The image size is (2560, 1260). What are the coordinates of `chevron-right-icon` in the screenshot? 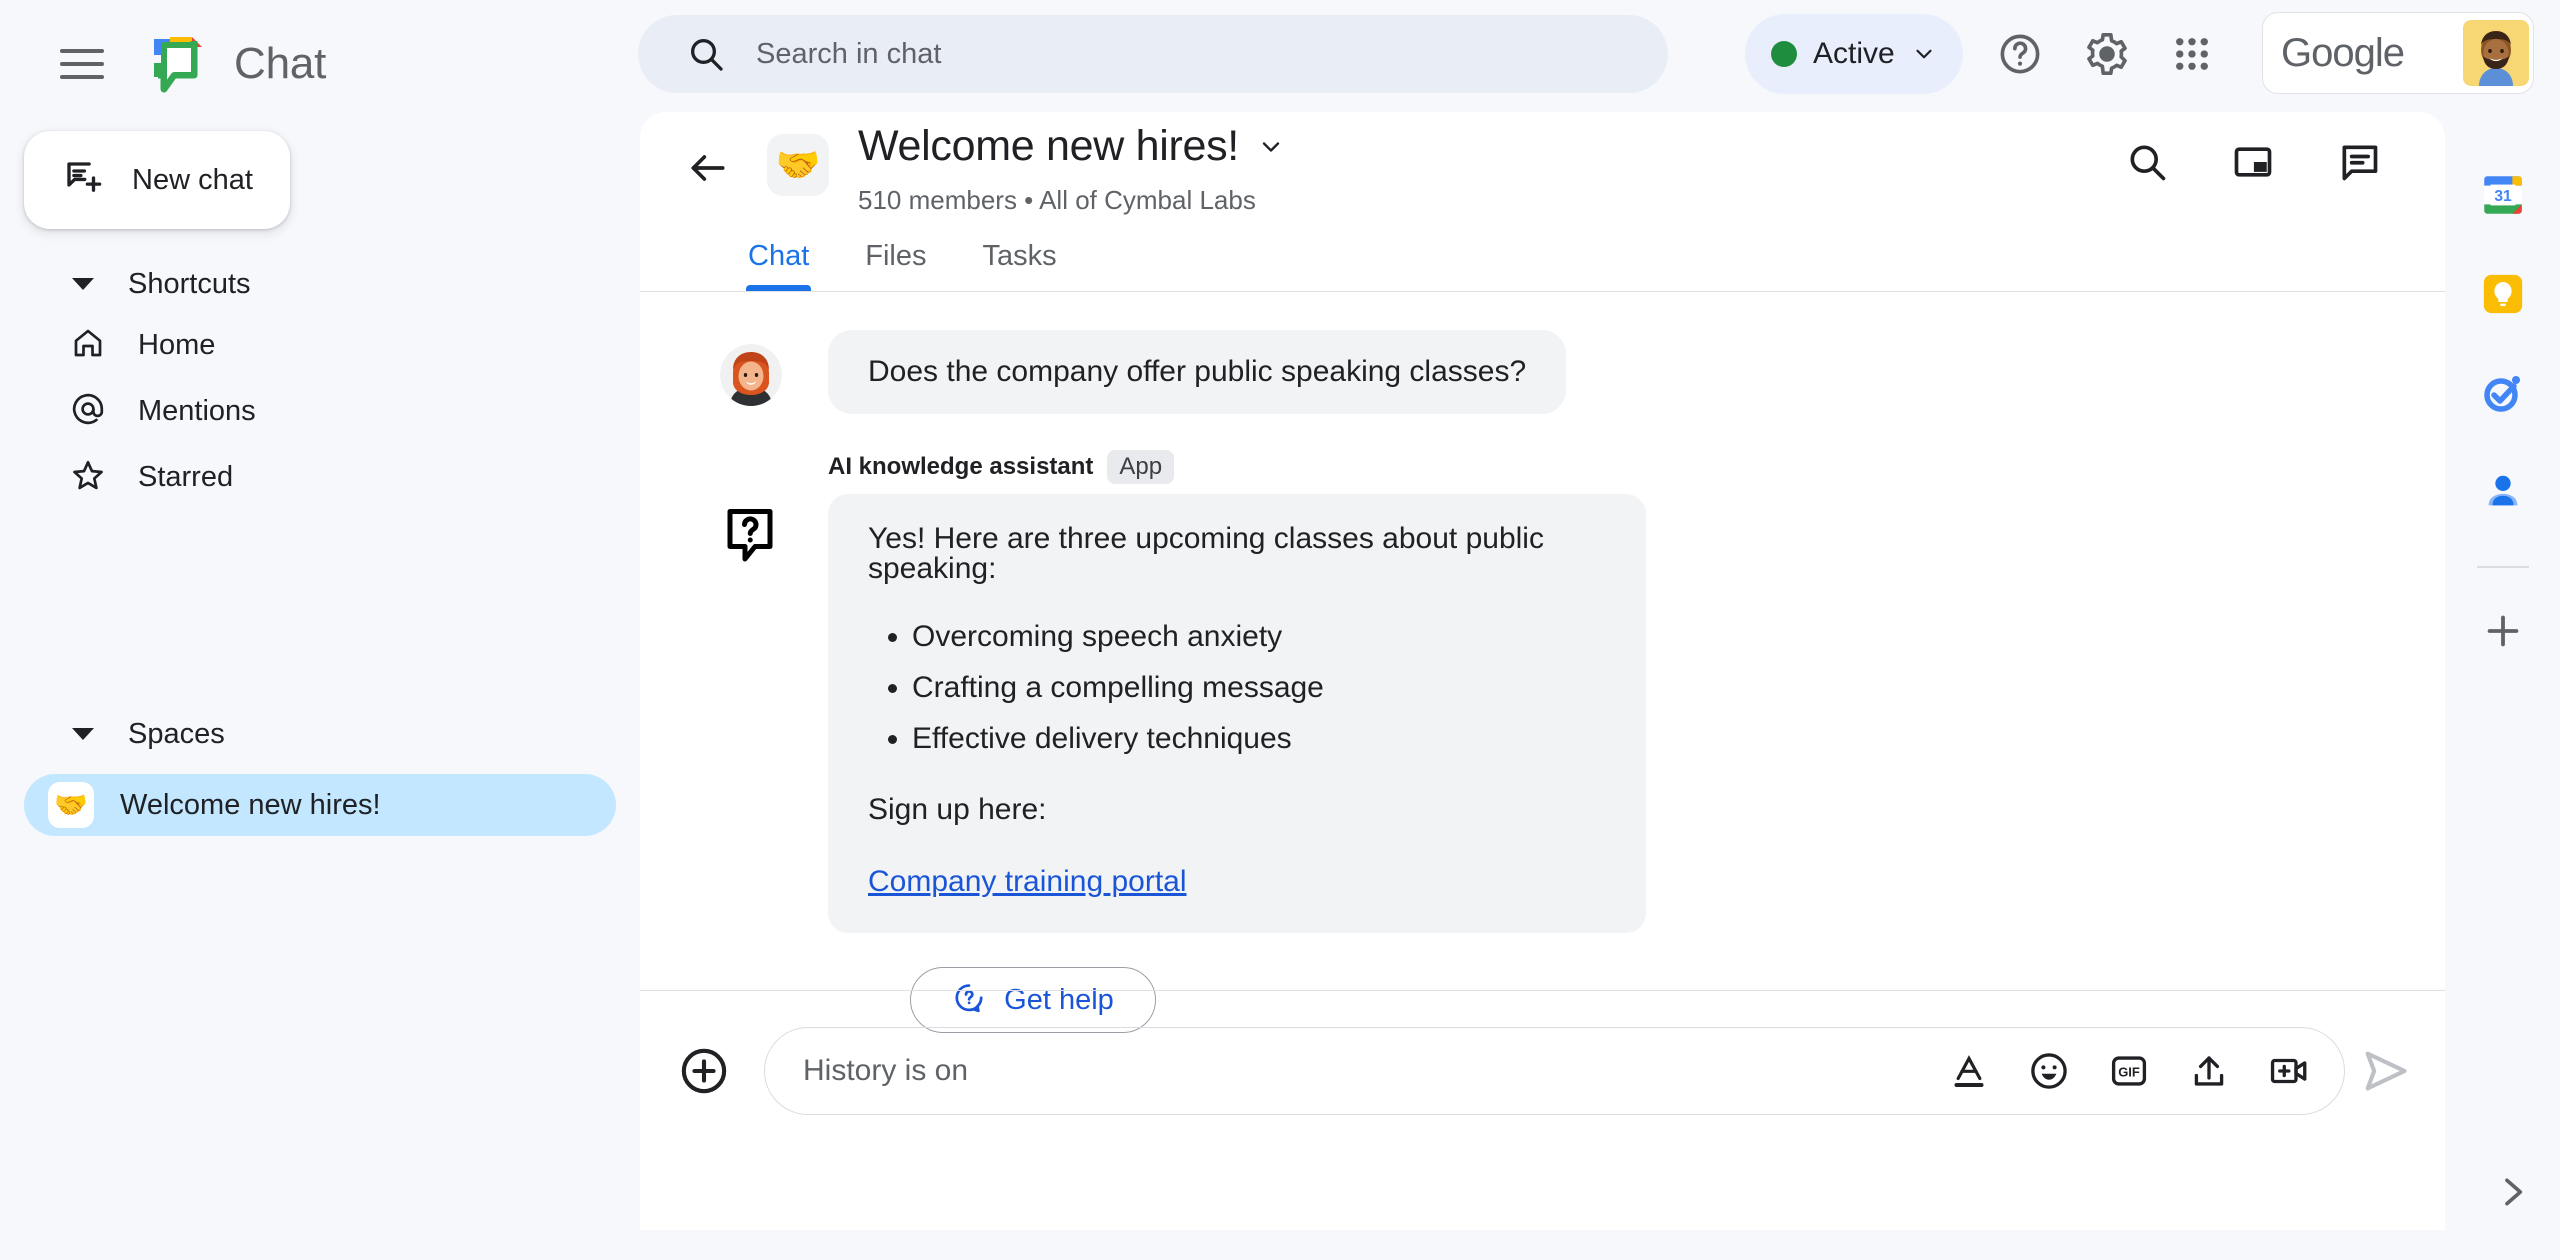 It's located at (2512, 1192).